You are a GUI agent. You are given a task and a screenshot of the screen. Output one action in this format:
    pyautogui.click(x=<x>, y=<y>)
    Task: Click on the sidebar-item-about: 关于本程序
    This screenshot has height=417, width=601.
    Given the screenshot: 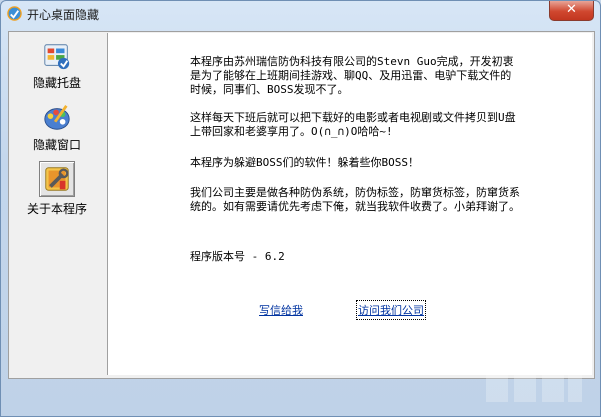 What is the action you would take?
    pyautogui.click(x=57, y=189)
    